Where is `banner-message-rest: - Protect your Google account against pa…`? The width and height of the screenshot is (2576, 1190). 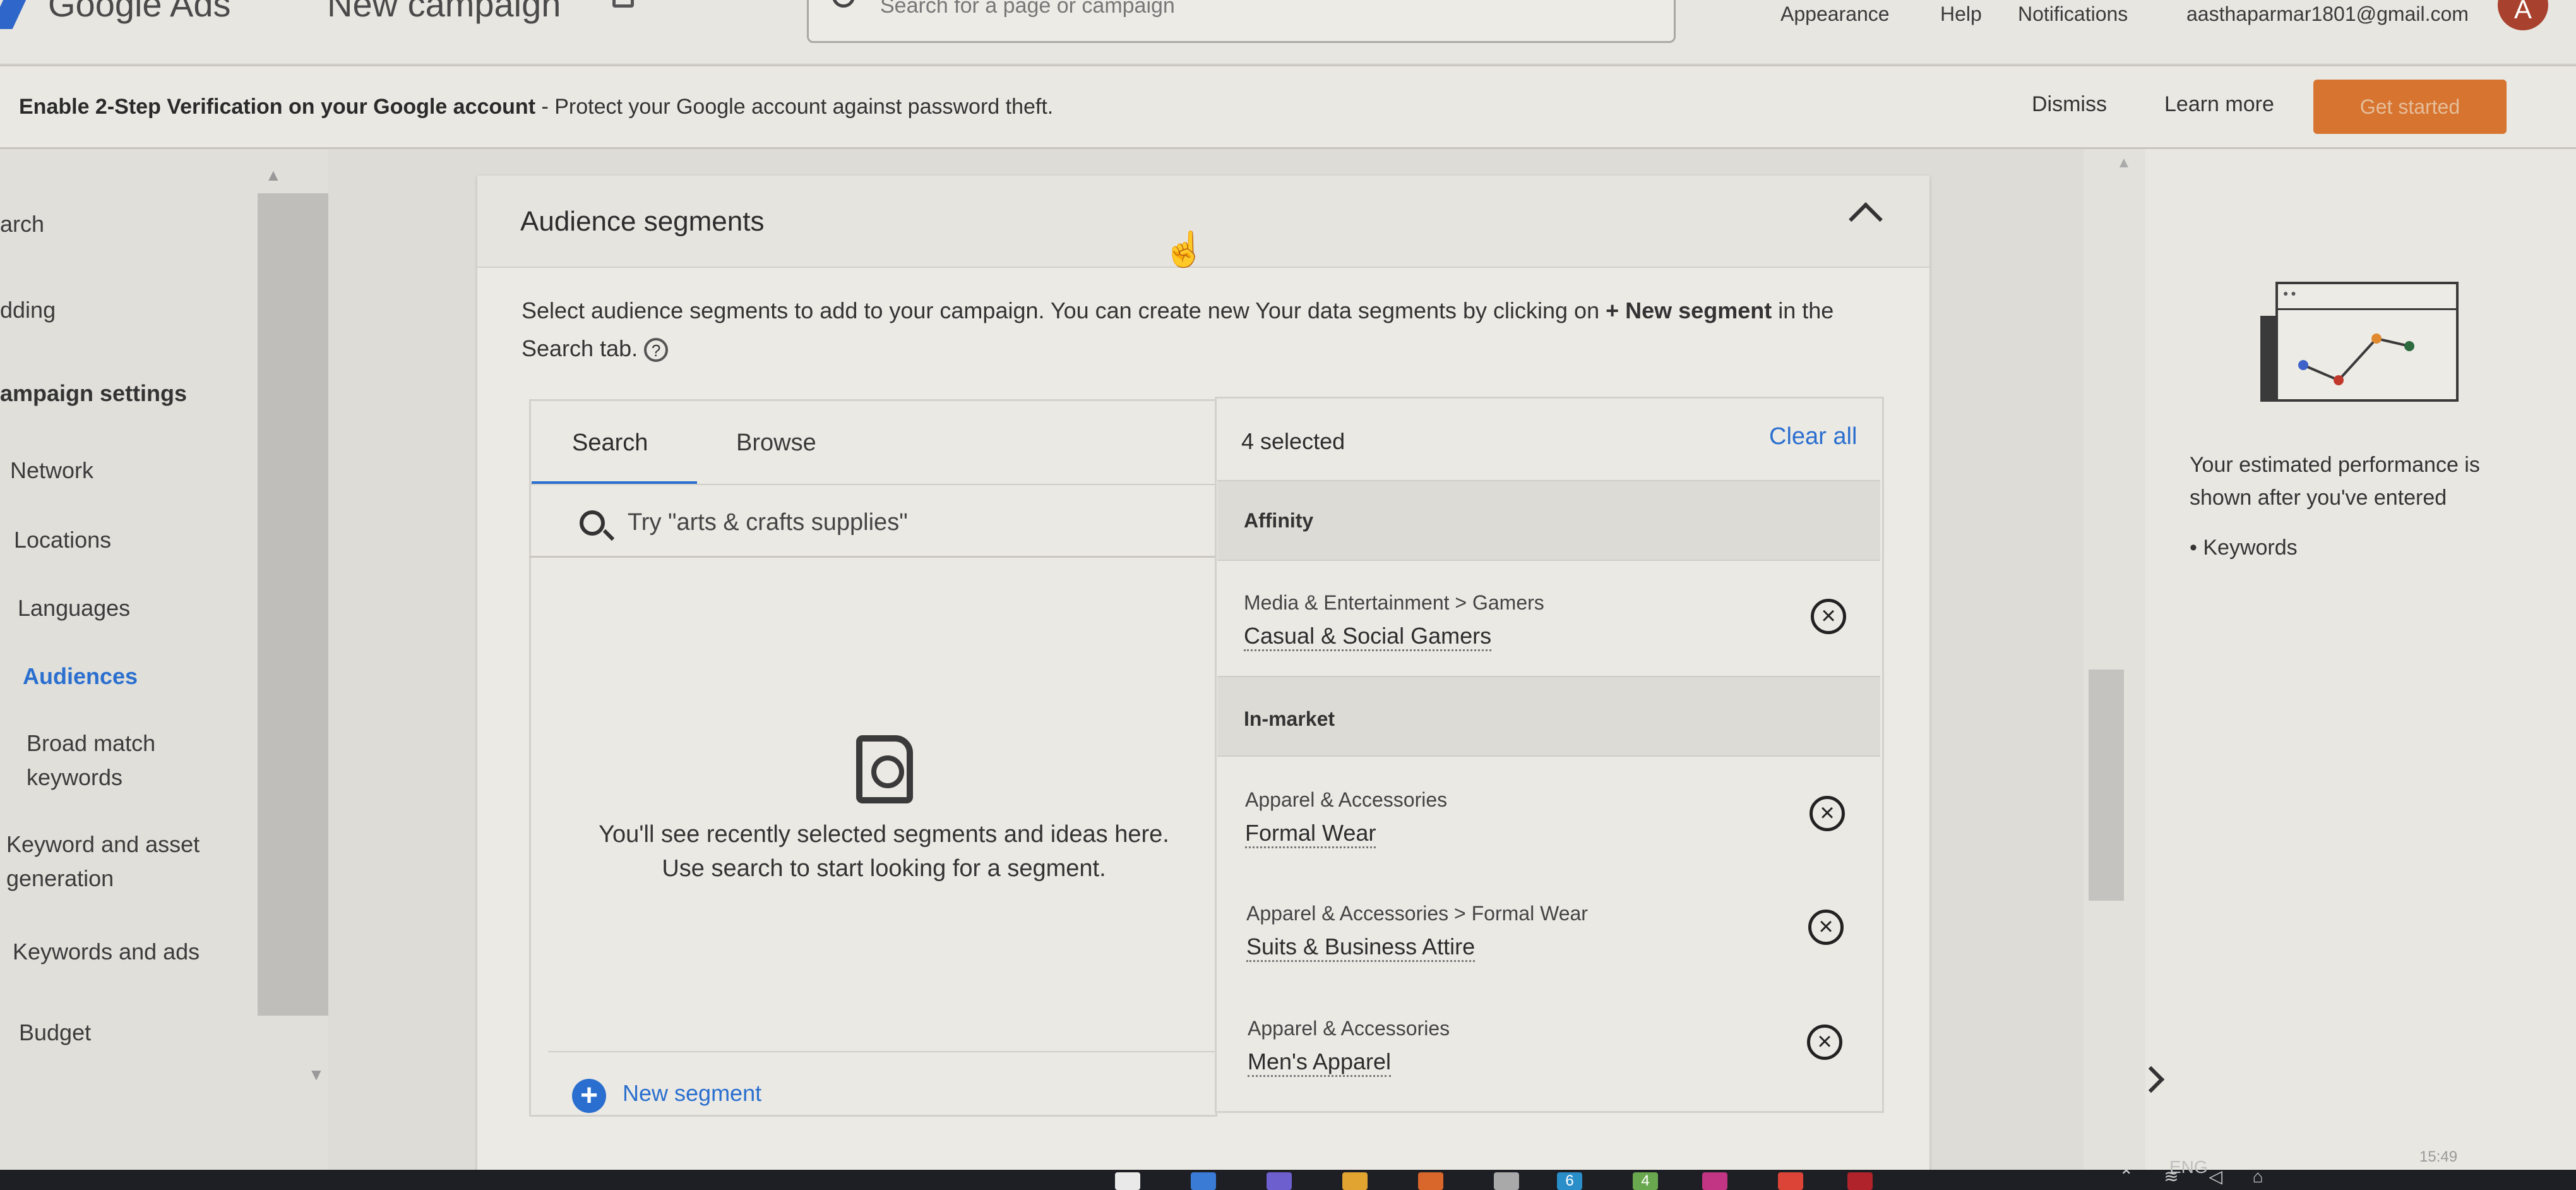 banner-message-rest: - Protect your Google account against pa… is located at coordinates (794, 107).